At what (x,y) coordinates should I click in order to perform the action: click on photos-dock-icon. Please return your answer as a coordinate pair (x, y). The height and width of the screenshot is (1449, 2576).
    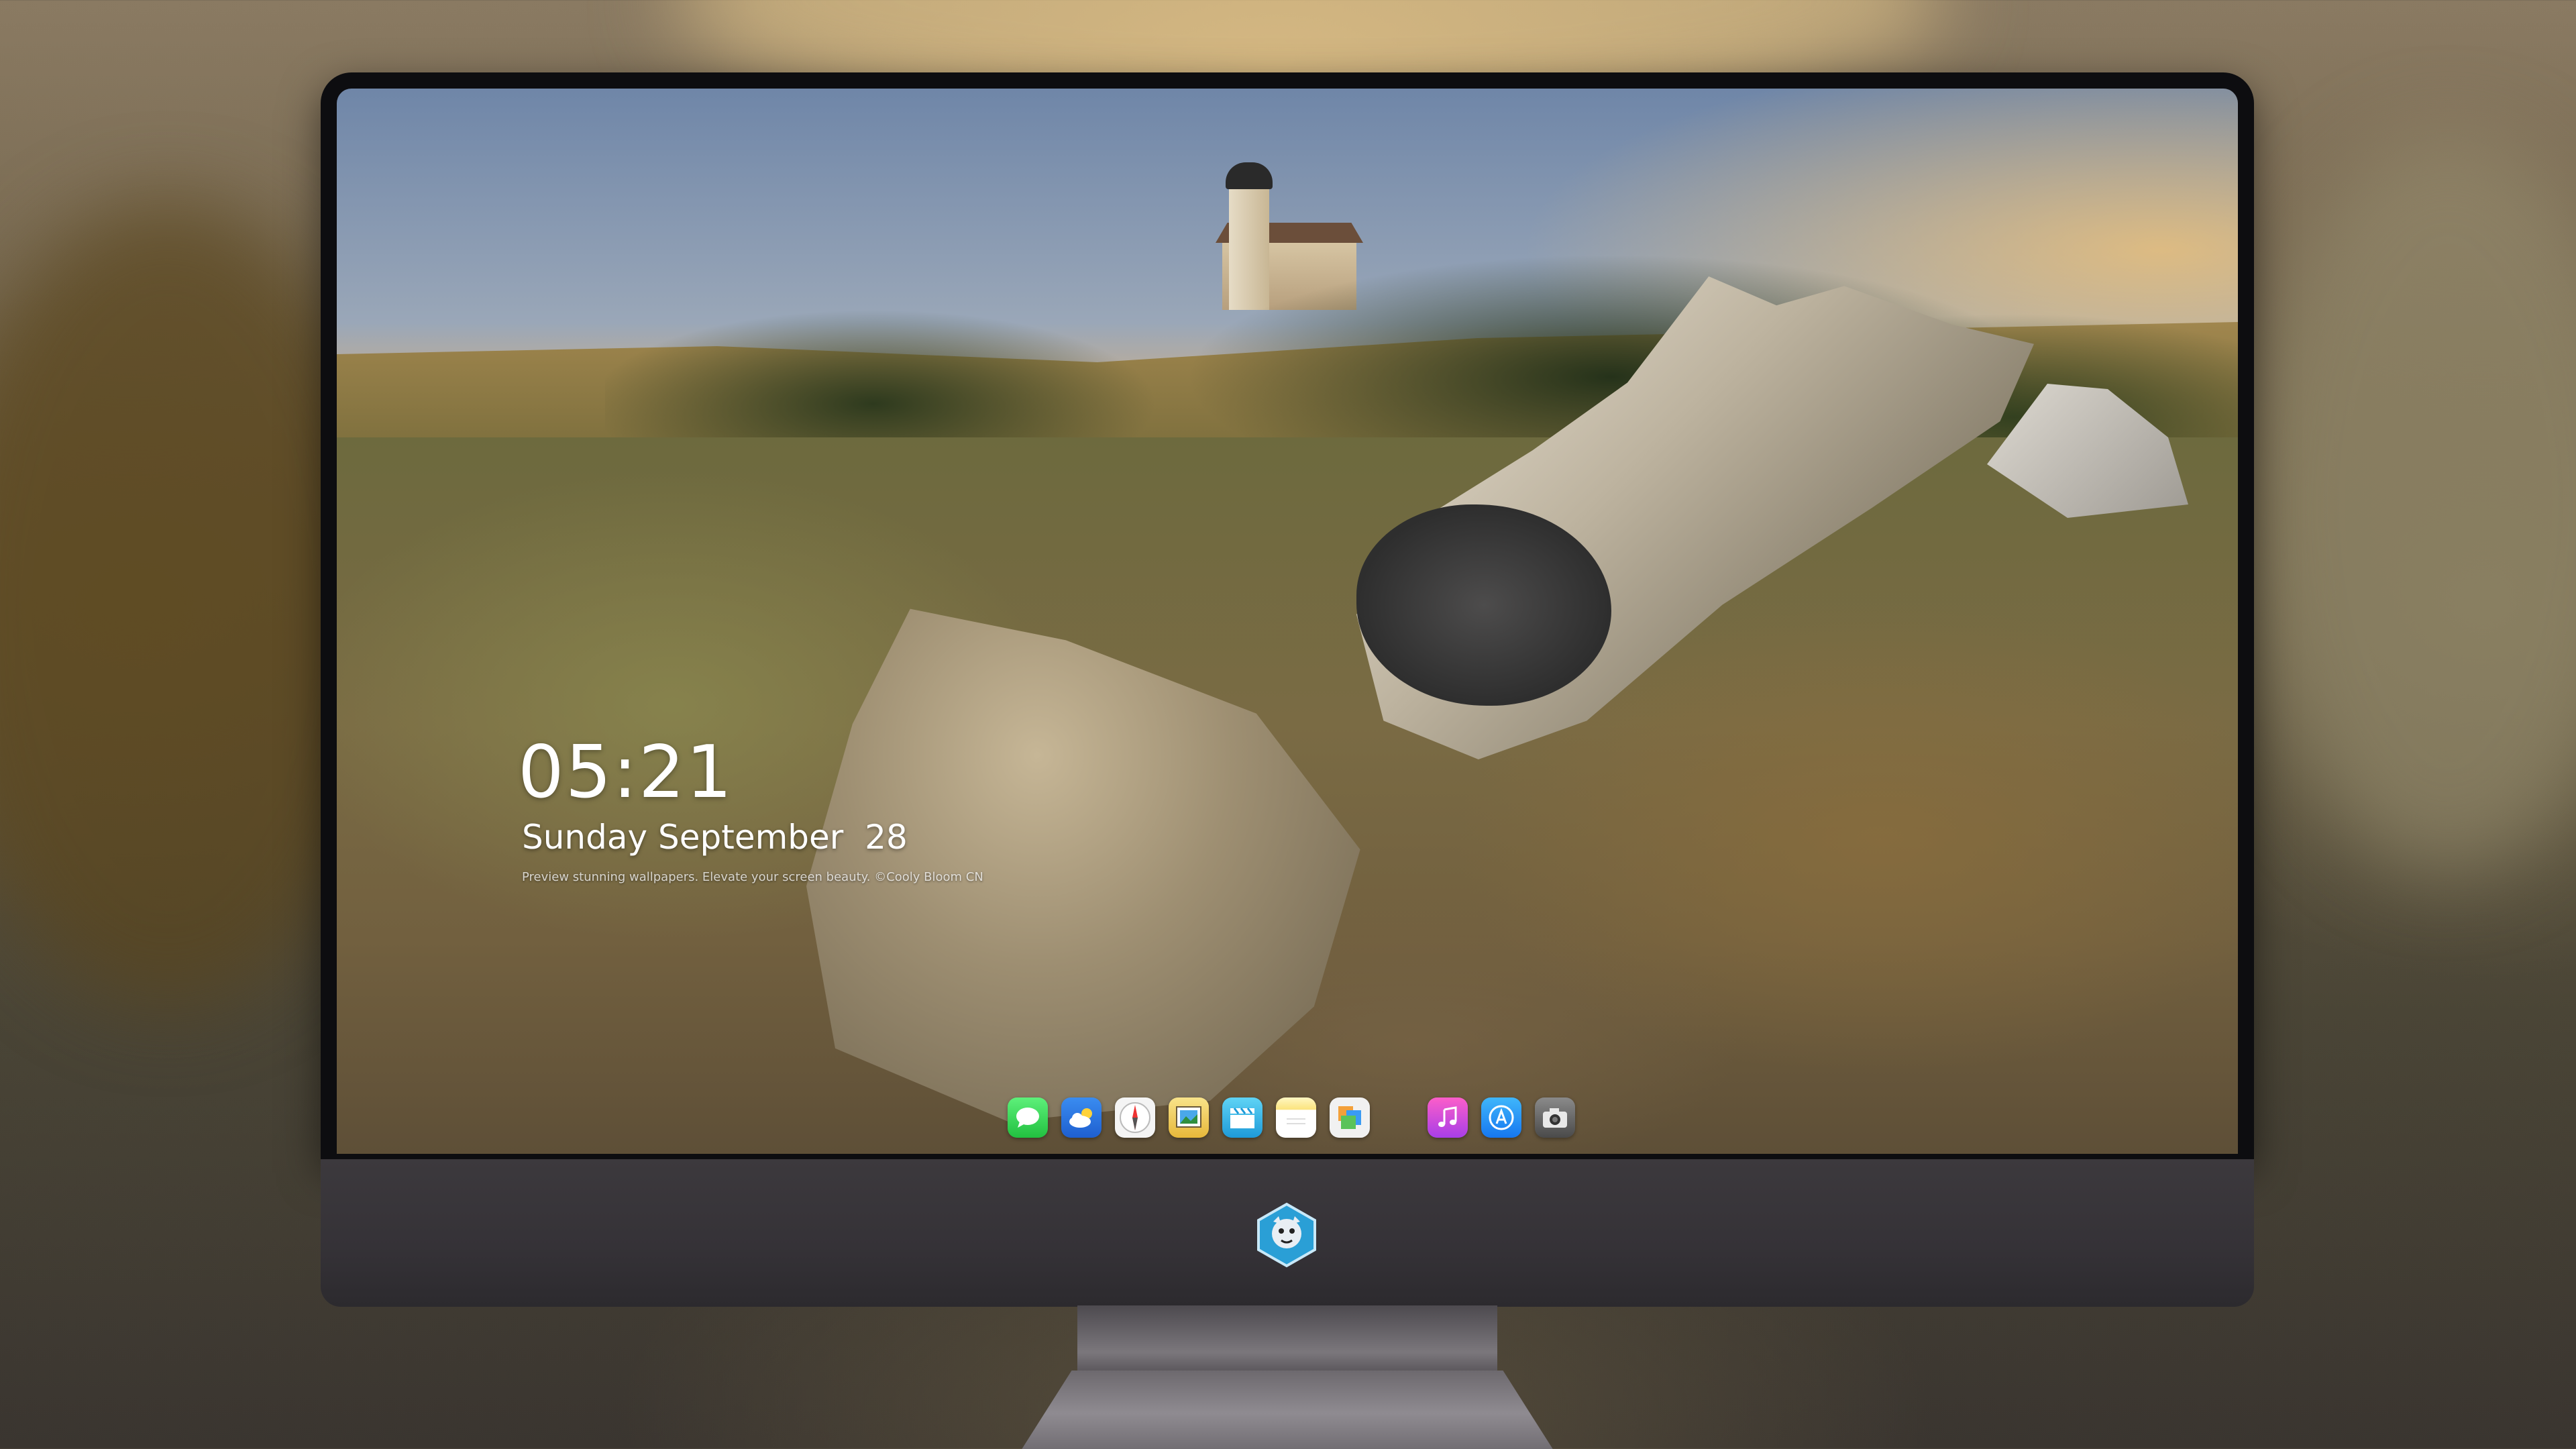
    Looking at the image, I should click on (1350, 1117).